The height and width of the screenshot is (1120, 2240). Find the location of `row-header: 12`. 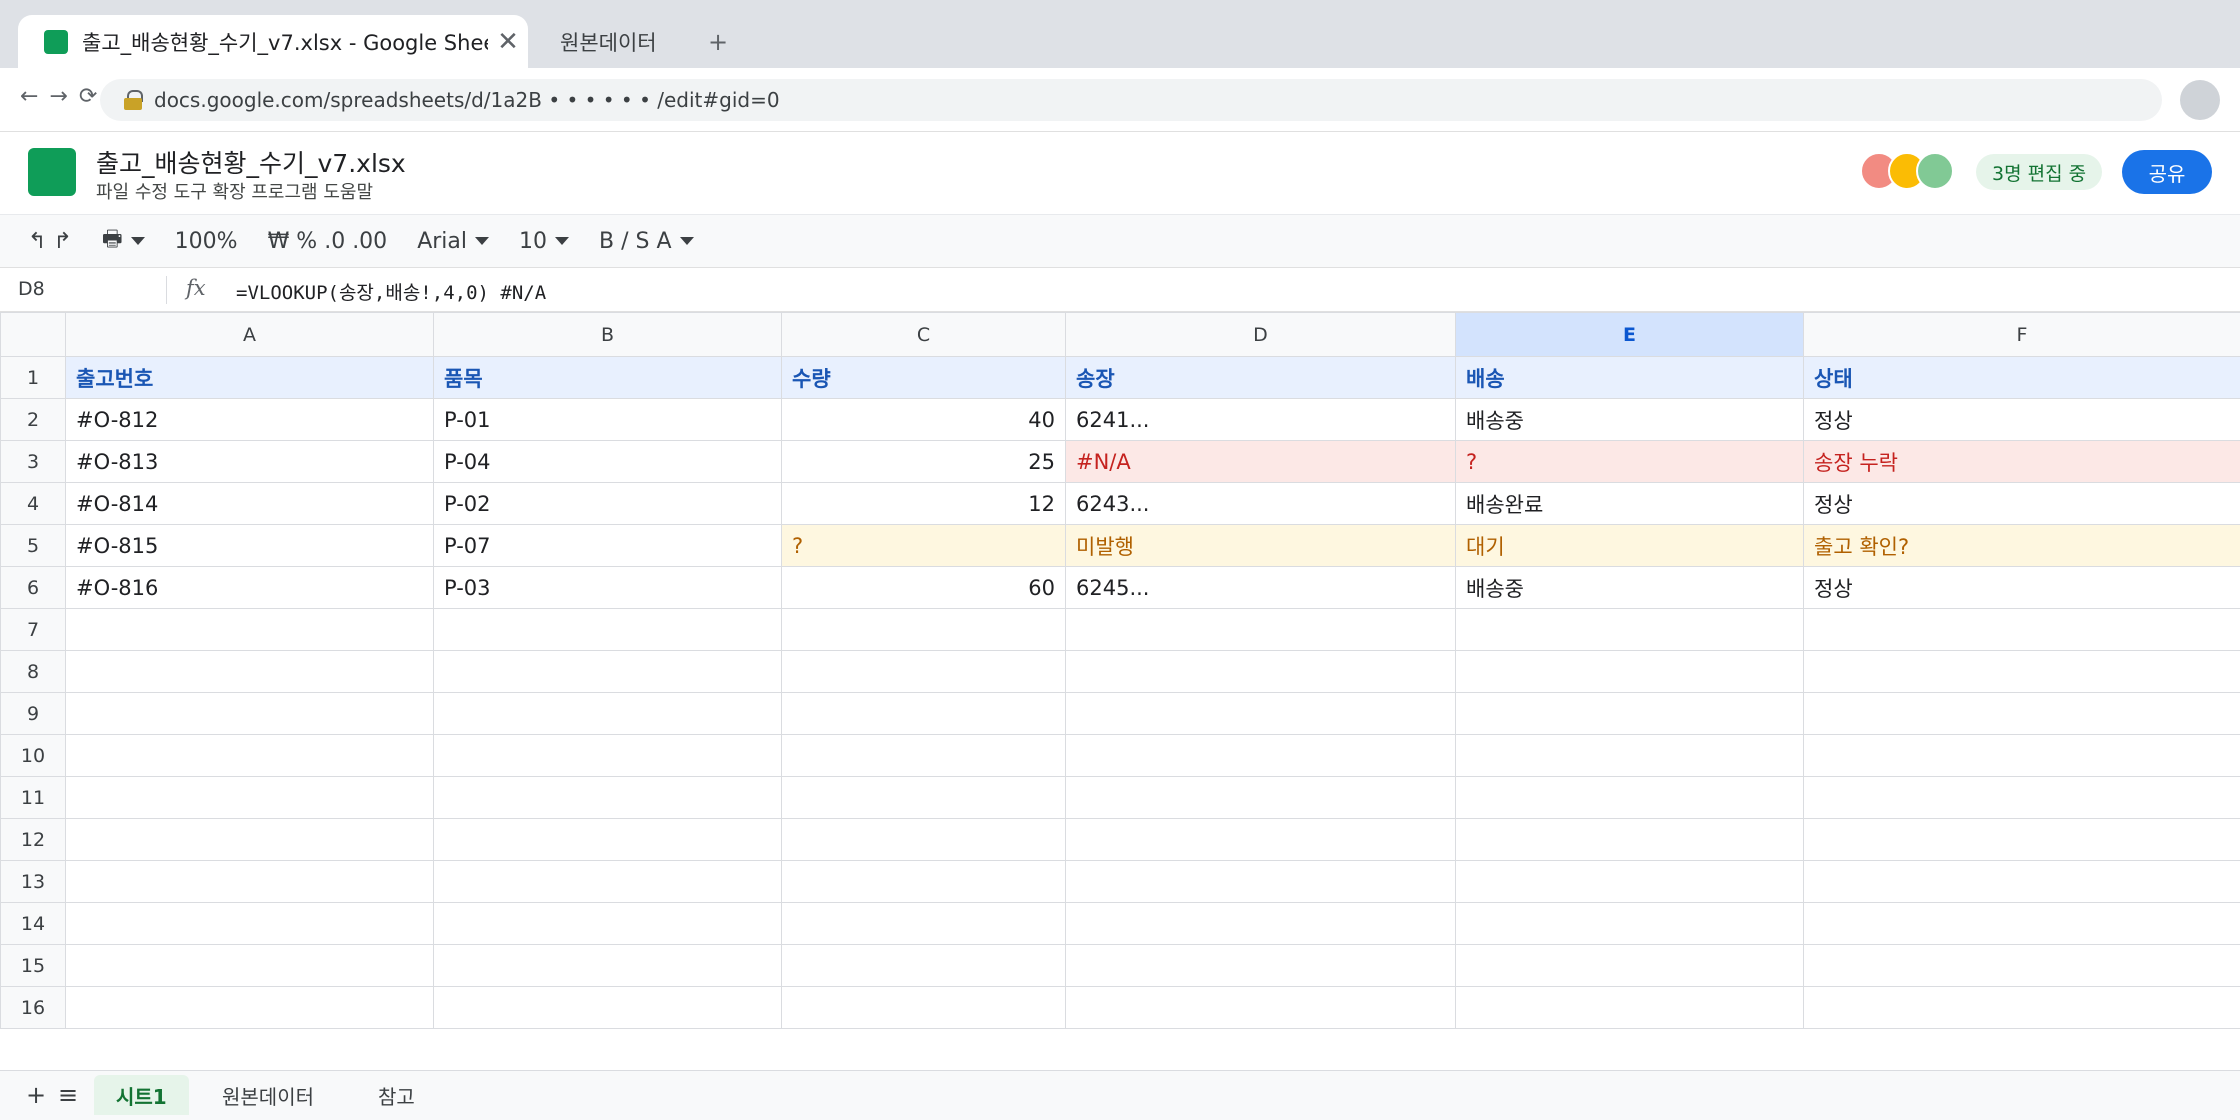

row-header: 12 is located at coordinates (33, 839).